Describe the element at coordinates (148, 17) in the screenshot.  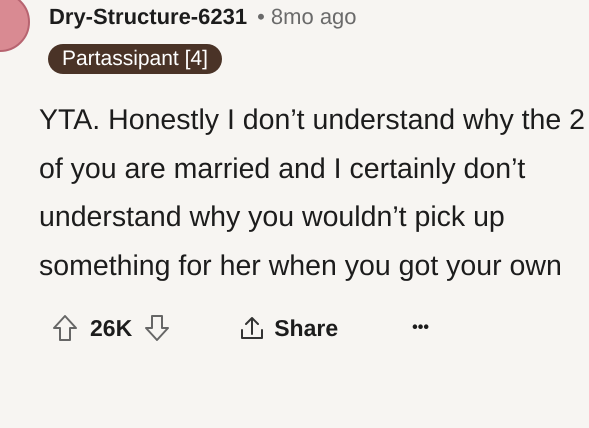
I see `author-name: Dry-Structure-6231` at that location.